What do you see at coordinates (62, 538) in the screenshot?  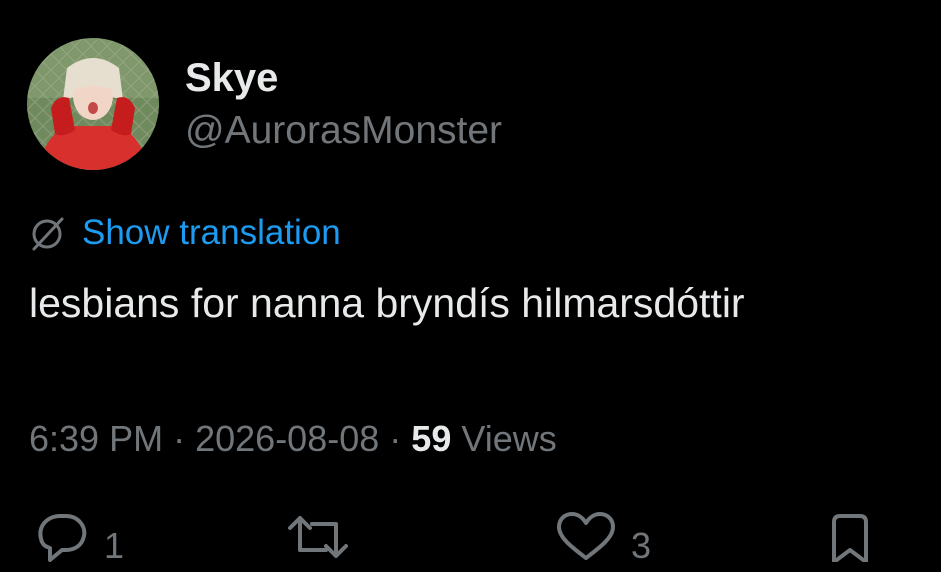 I see `reply-icon` at bounding box center [62, 538].